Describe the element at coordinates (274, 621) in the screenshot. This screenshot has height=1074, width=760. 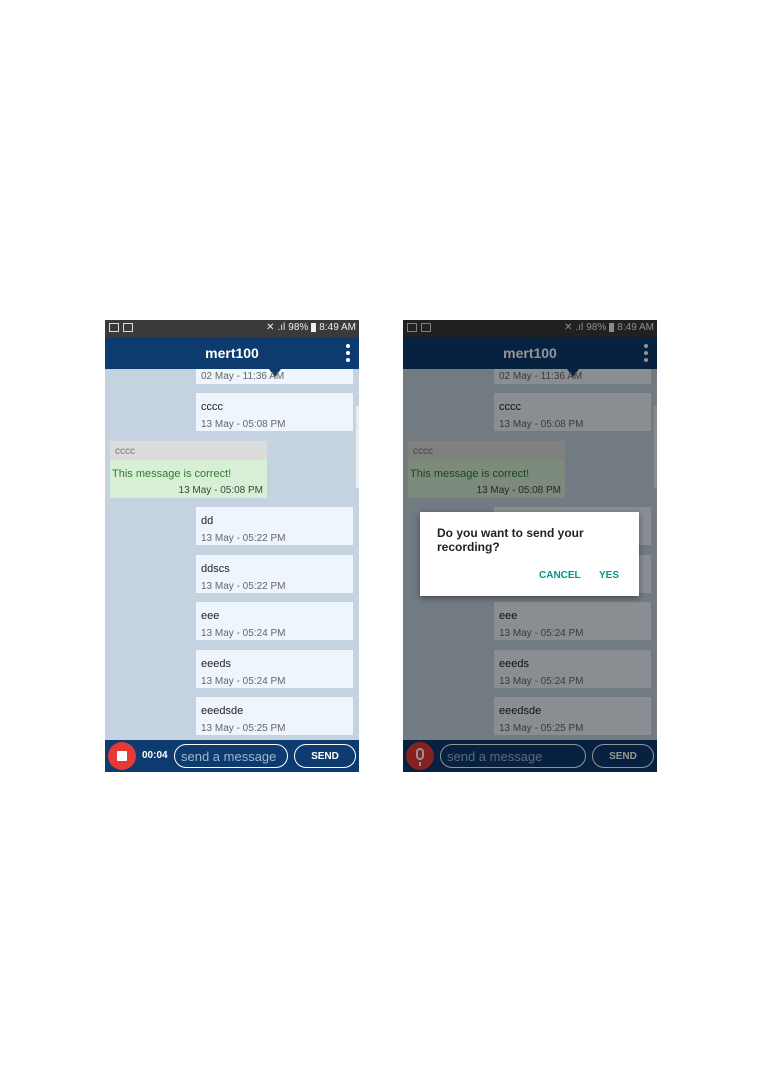
I see `message-bubble: eee 13 May - 05:24 PM` at that location.